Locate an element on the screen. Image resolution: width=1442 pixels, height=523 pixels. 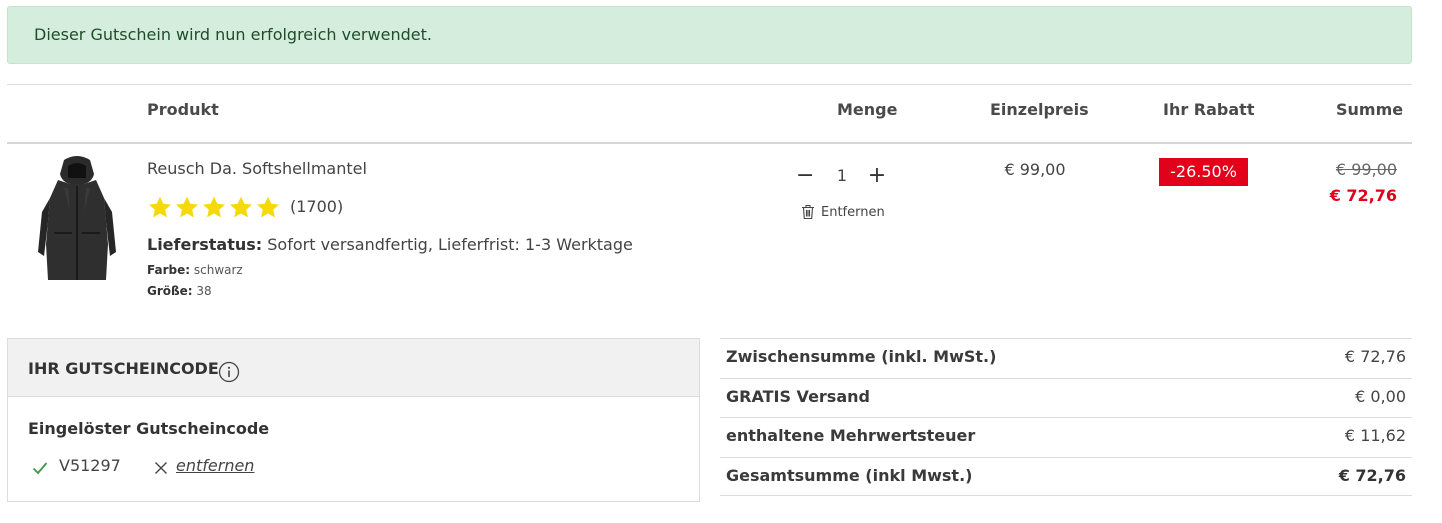
size-value: 38 is located at coordinates (202, 291).